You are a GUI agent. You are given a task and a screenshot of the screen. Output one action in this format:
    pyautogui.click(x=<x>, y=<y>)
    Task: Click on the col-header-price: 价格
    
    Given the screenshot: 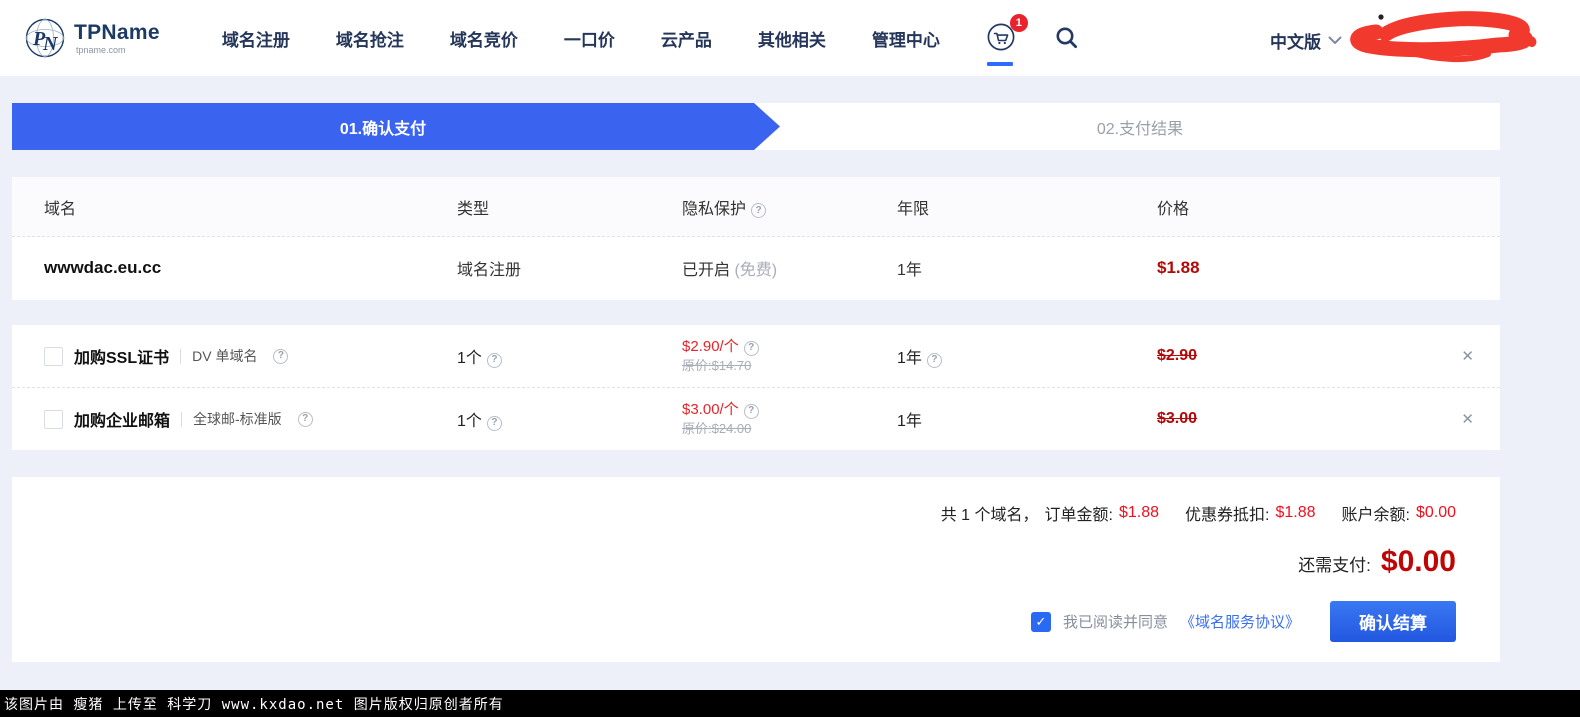 What is the action you would take?
    pyautogui.click(x=1173, y=209)
    